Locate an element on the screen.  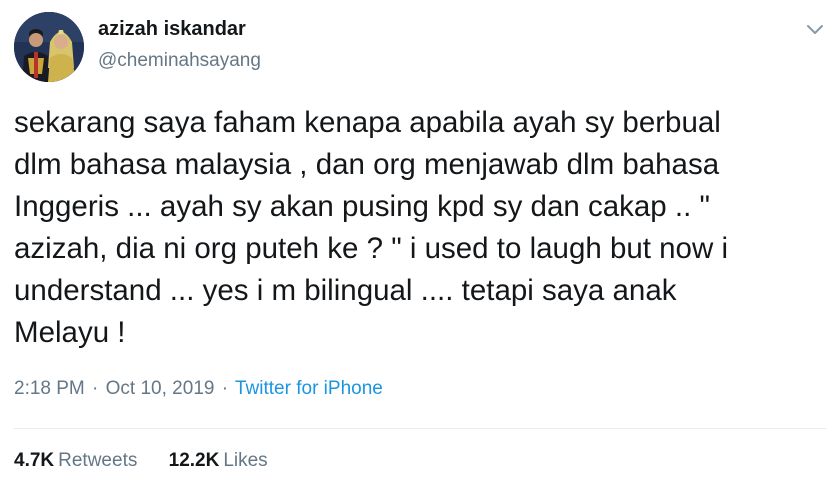
retweets-stat: 4.7K Retweets is located at coordinates (78, 460).